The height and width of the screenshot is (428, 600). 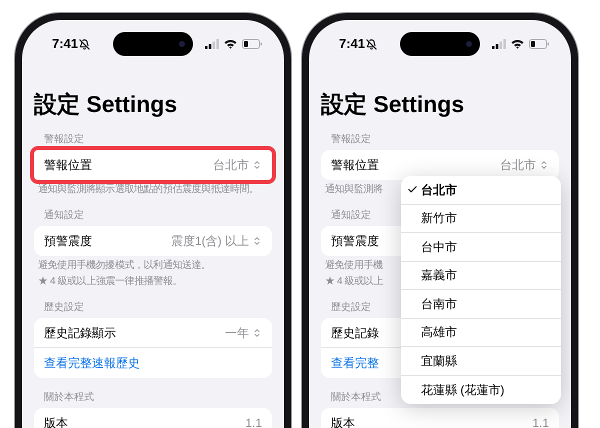 What do you see at coordinates (354, 265) in the screenshot?
I see `section-footnote: 避免使用手機` at bounding box center [354, 265].